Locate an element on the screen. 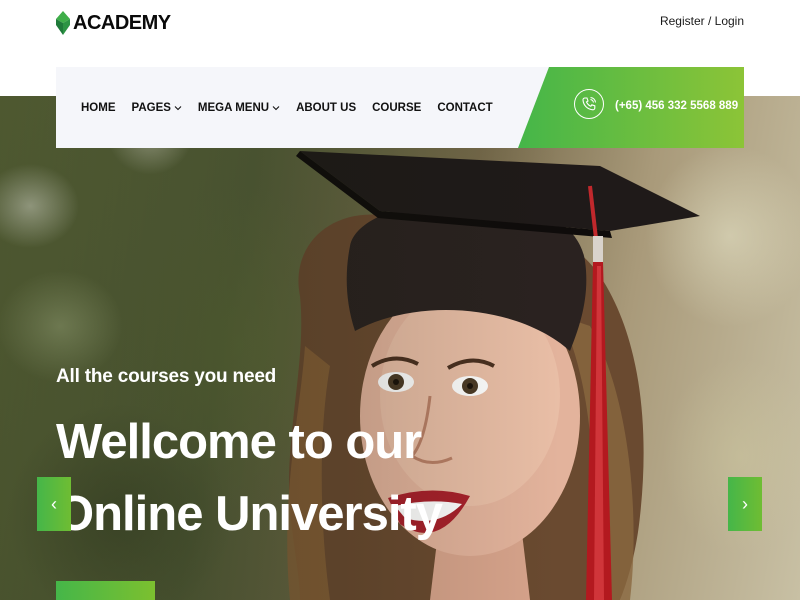 Image resolution: width=800 pixels, height=600 pixels. chevron-right-icon: › is located at coordinates (745, 503).